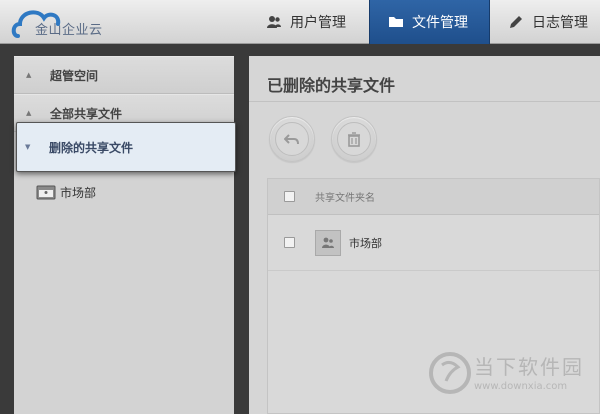  I want to click on nav-file-management-label: 文件管理, so click(440, 23).